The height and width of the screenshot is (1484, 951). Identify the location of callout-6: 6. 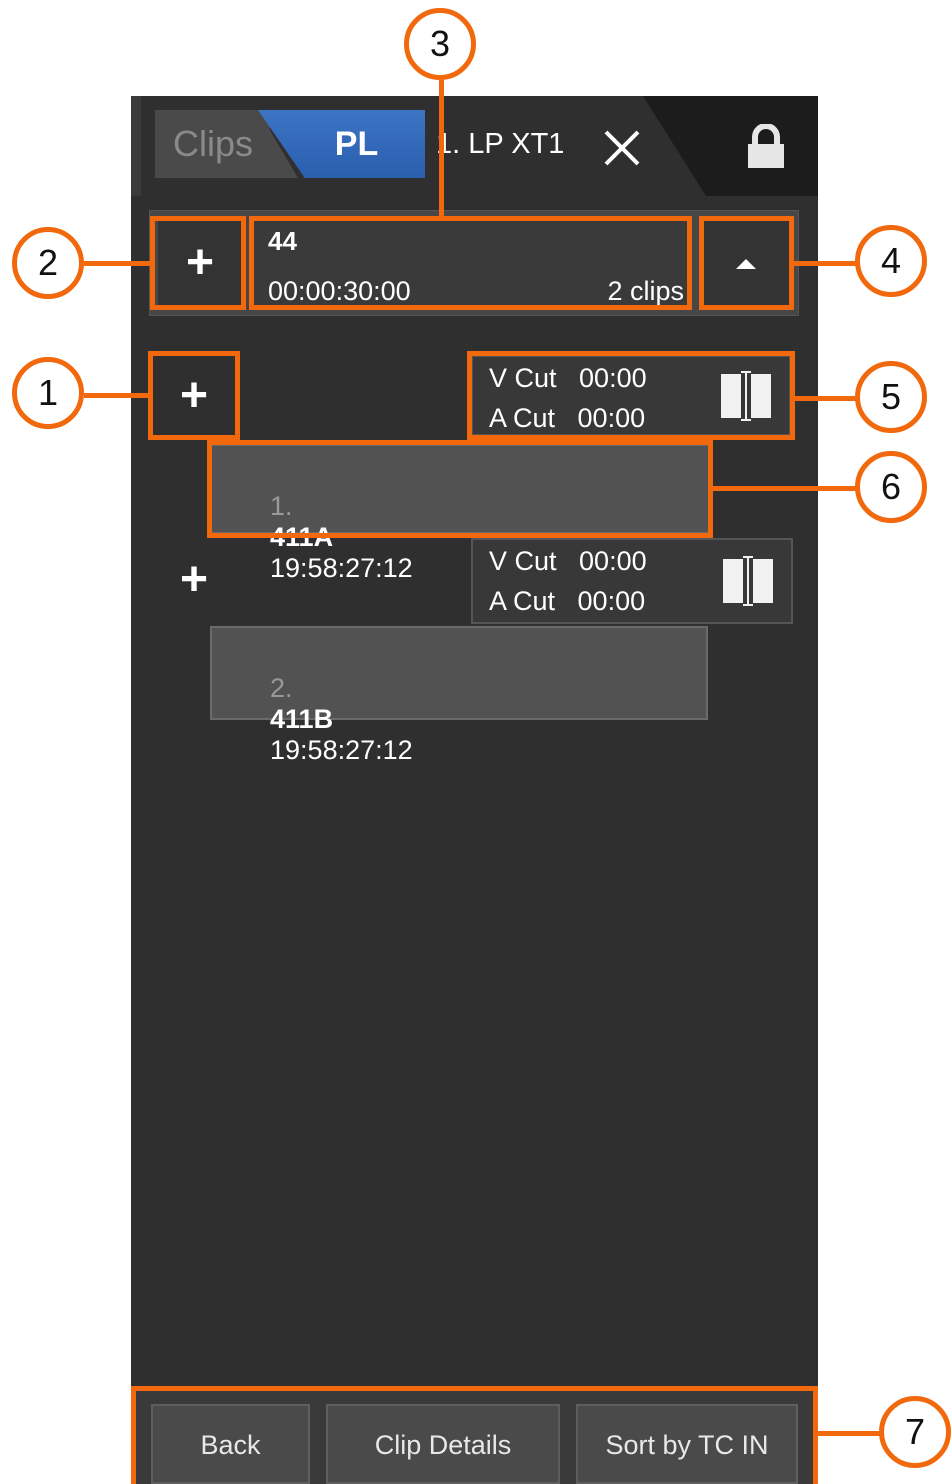
(891, 487).